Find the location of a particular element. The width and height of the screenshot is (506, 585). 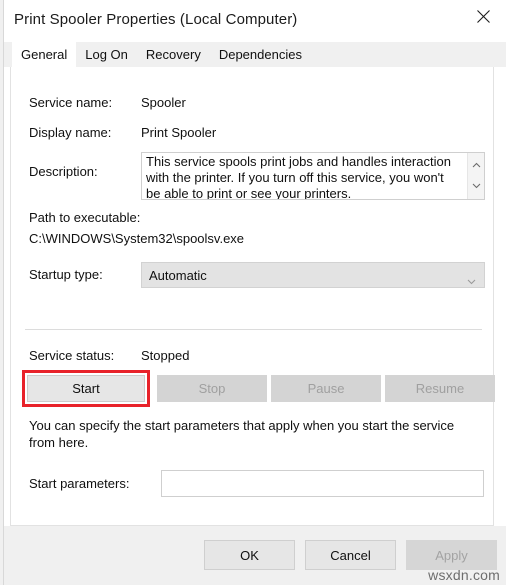

service-status-label: Service status: is located at coordinates (72, 355).